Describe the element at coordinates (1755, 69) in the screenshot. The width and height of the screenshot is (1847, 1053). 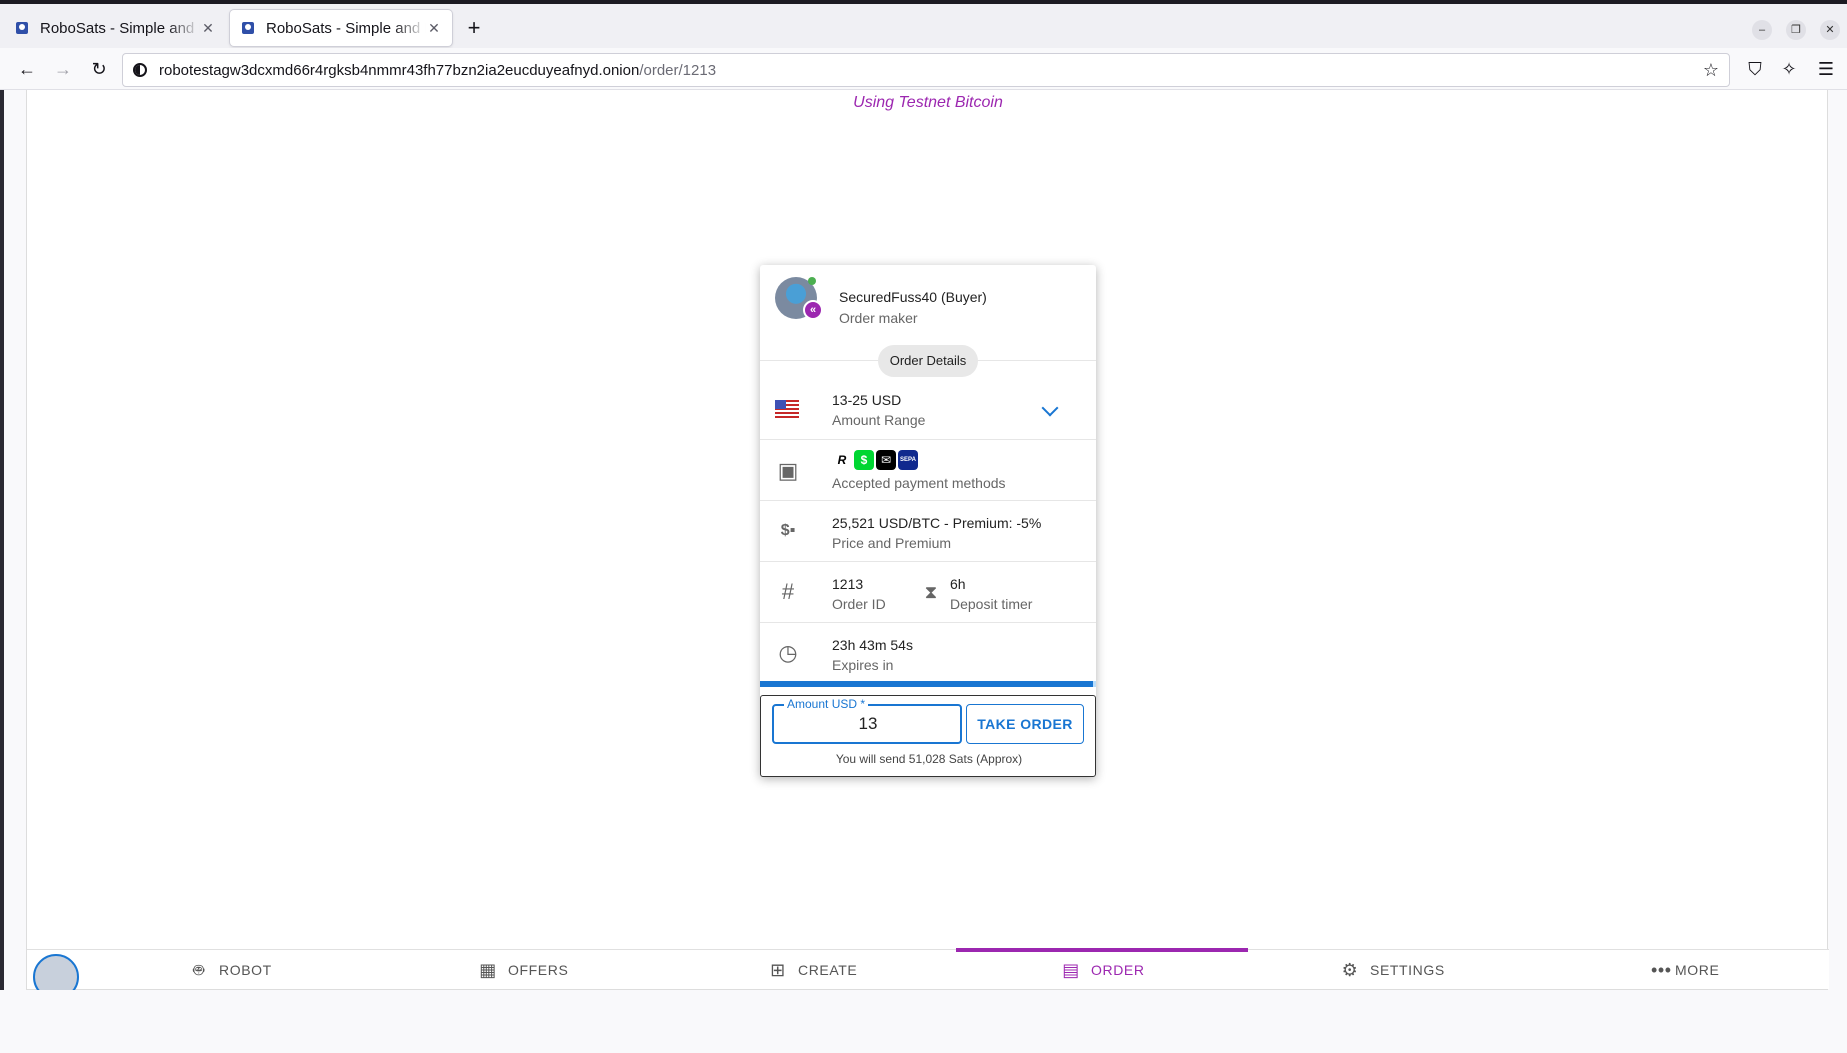
I see `shield-icon: ⛉` at that location.